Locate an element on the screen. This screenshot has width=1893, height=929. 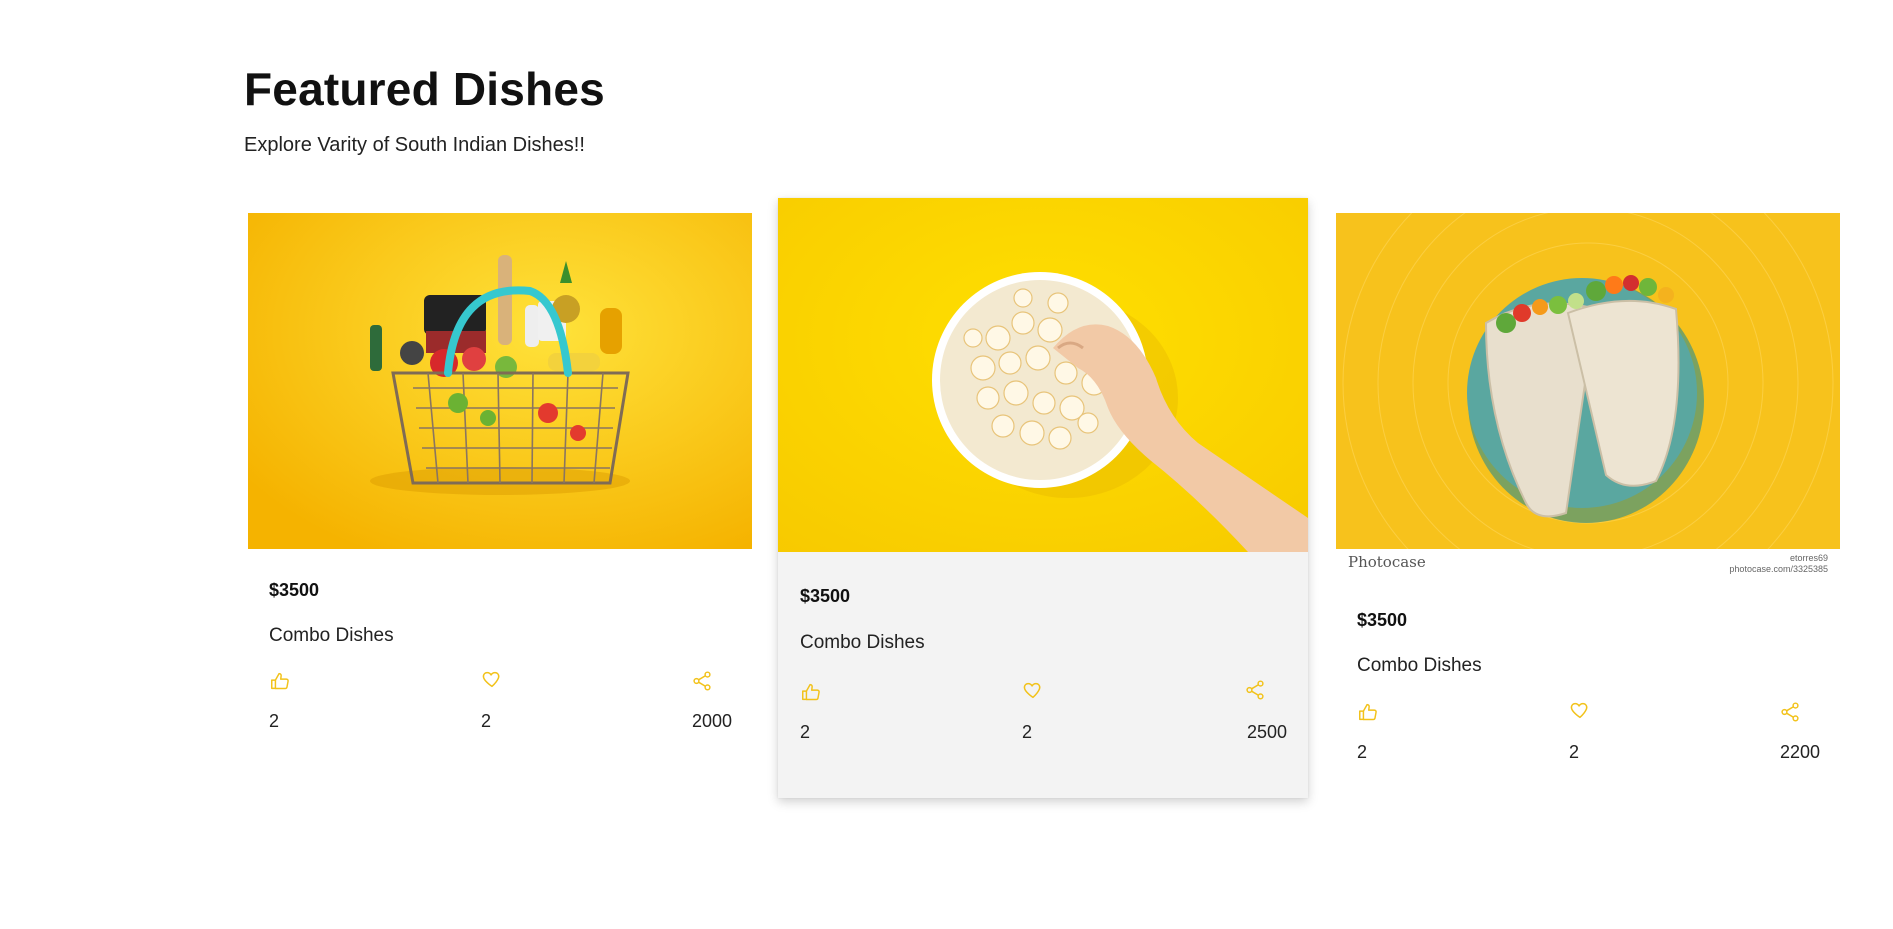
shares-count: 2500 is located at coordinates (1266, 732).